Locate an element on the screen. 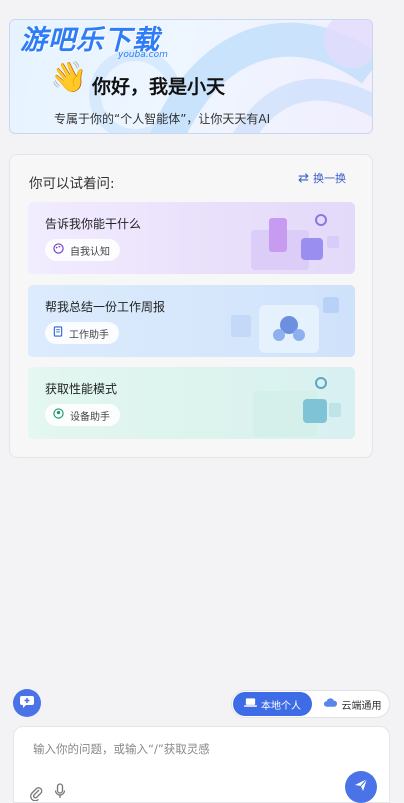 This screenshot has width=404, height=803. cloud-icon is located at coordinates (330, 704).